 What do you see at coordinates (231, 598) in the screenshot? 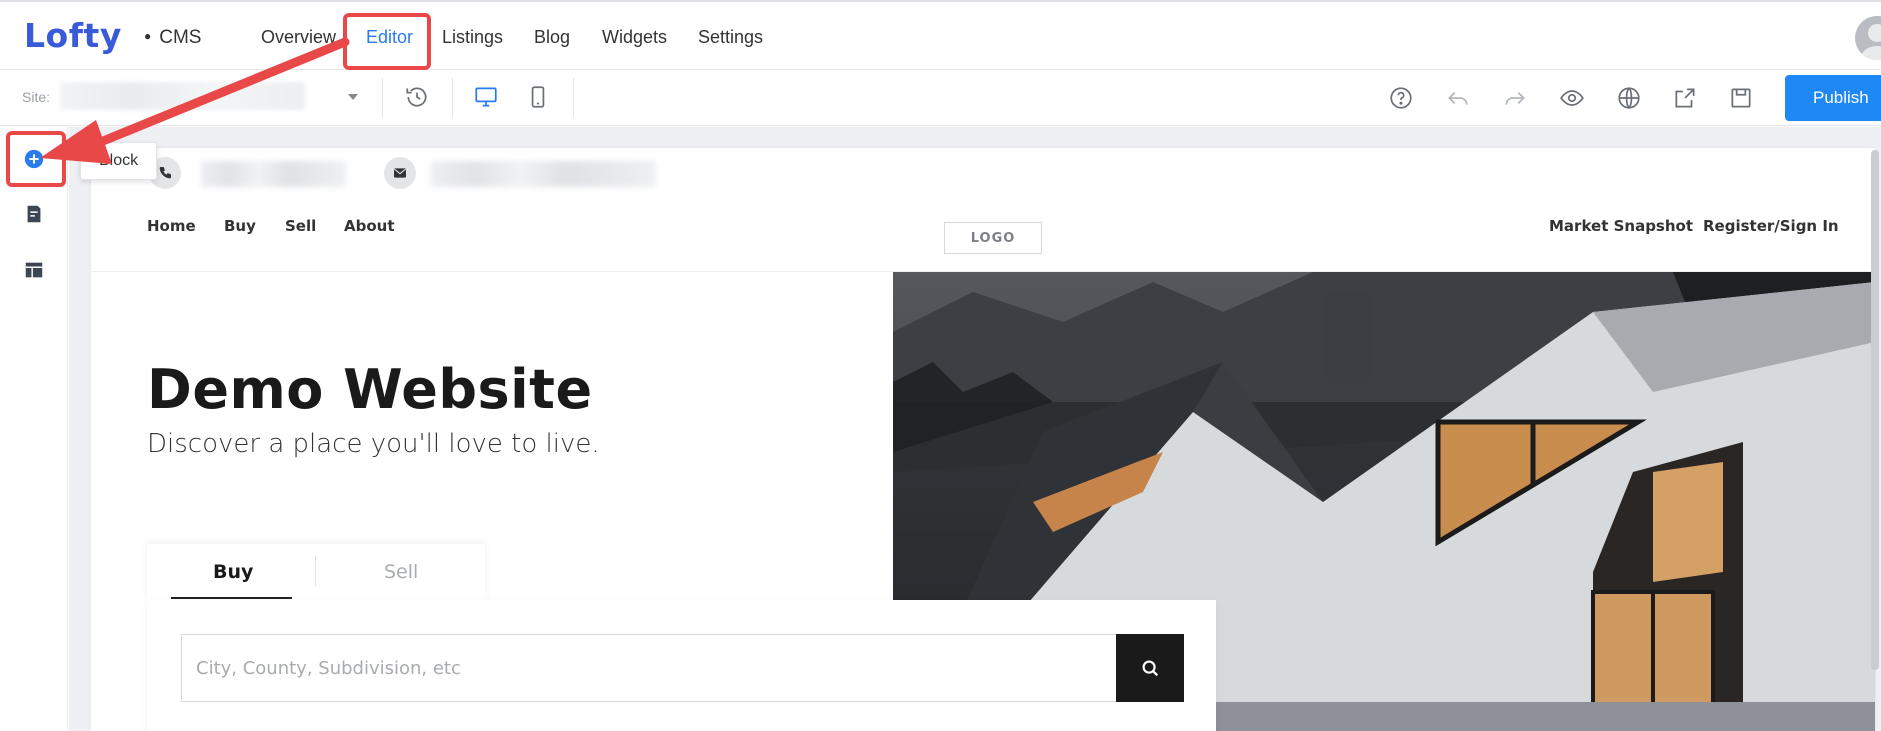
I see `tab-active-indicator` at bounding box center [231, 598].